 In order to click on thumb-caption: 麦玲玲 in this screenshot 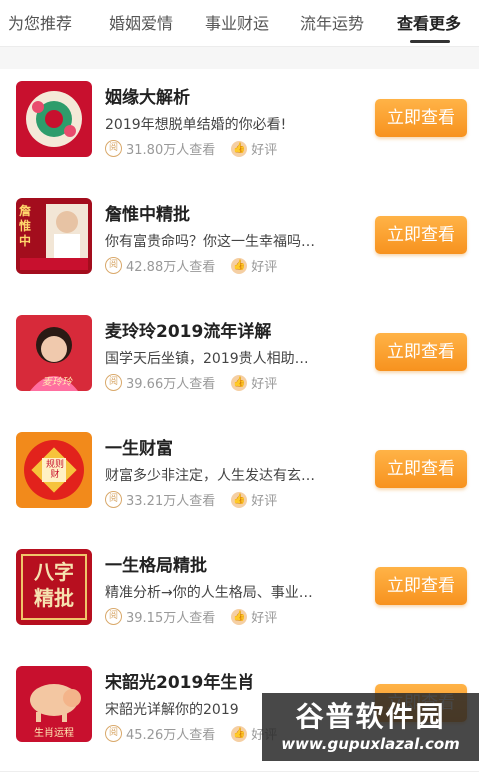, I will do `click(57, 382)`.